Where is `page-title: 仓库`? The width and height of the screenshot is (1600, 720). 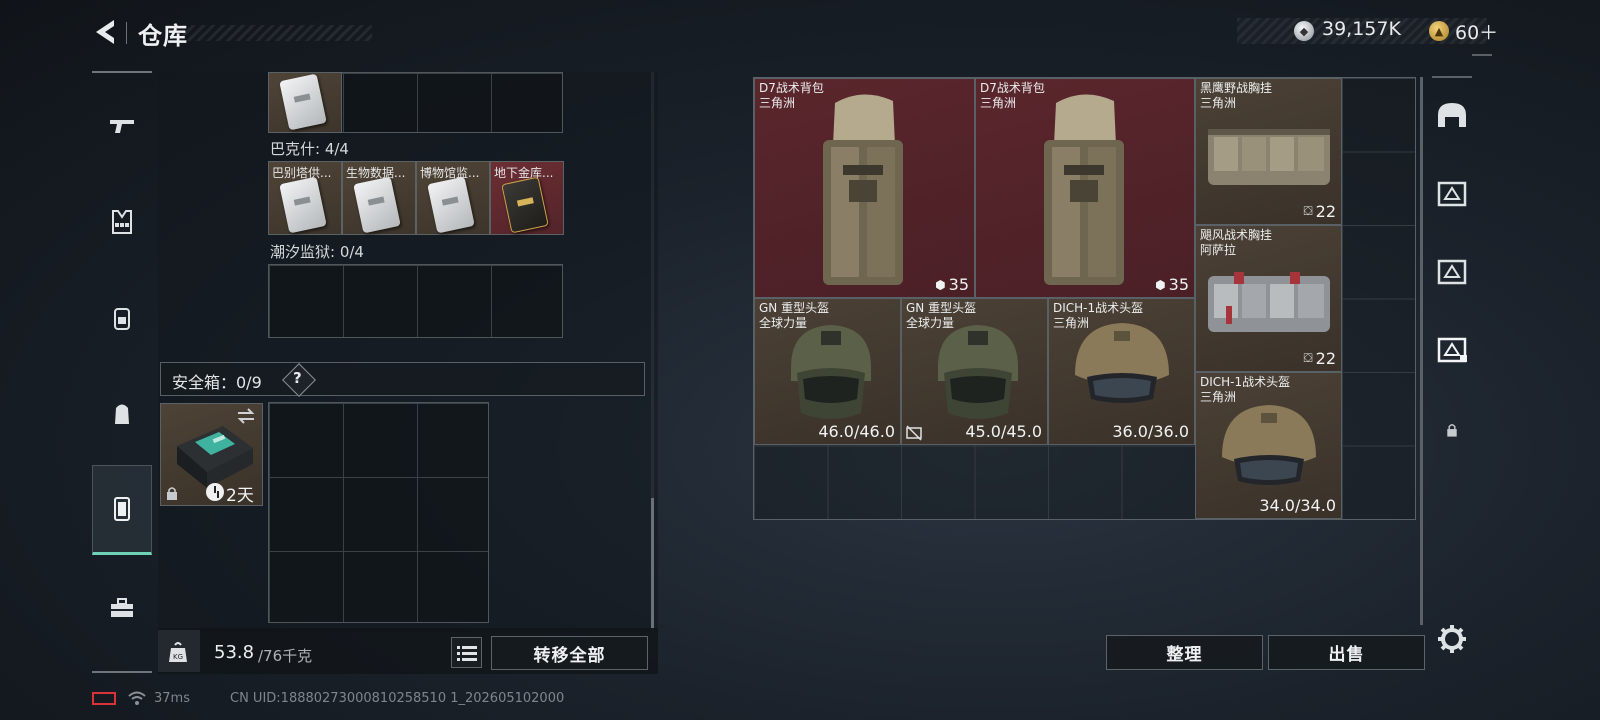
page-title: 仓库 is located at coordinates (163, 36).